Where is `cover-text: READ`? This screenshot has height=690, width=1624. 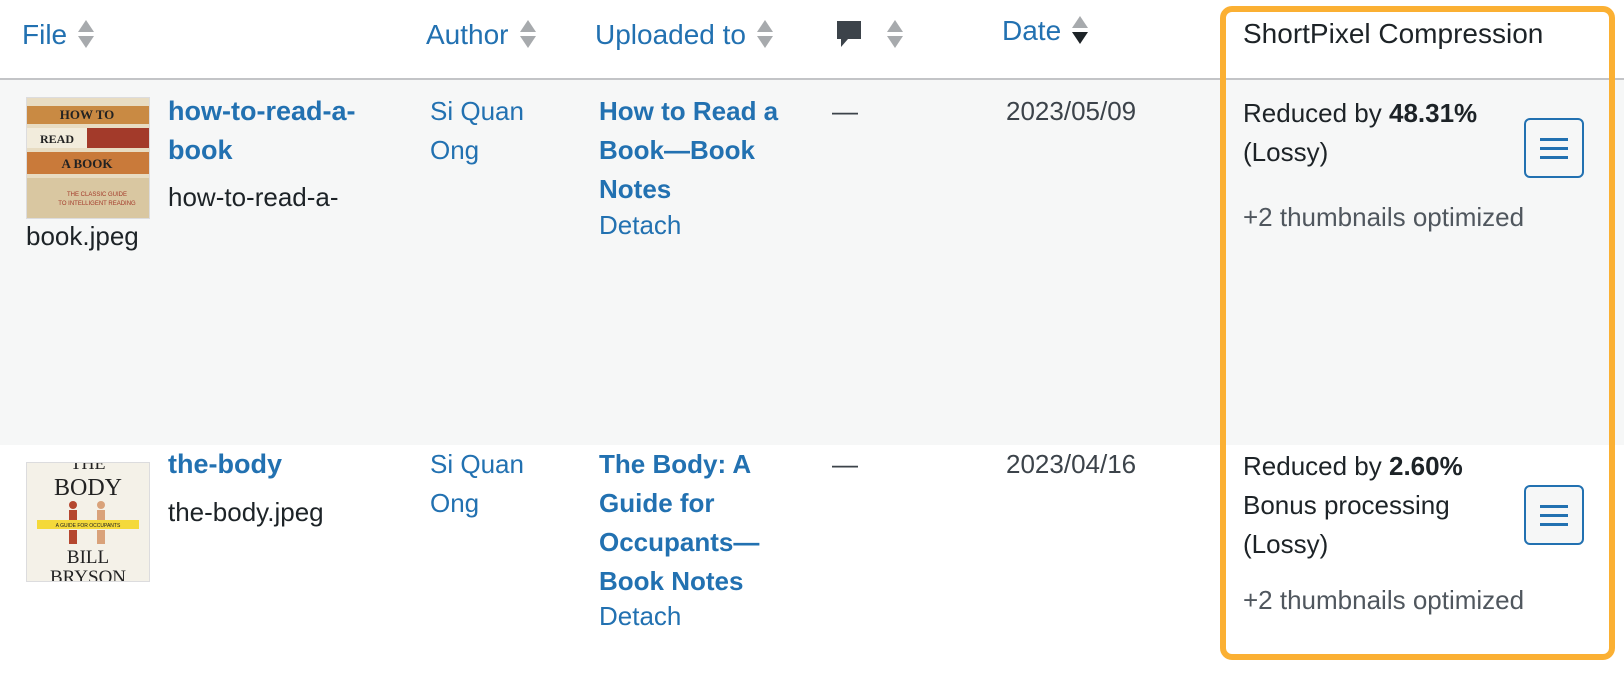 cover-text: READ is located at coordinates (57, 139).